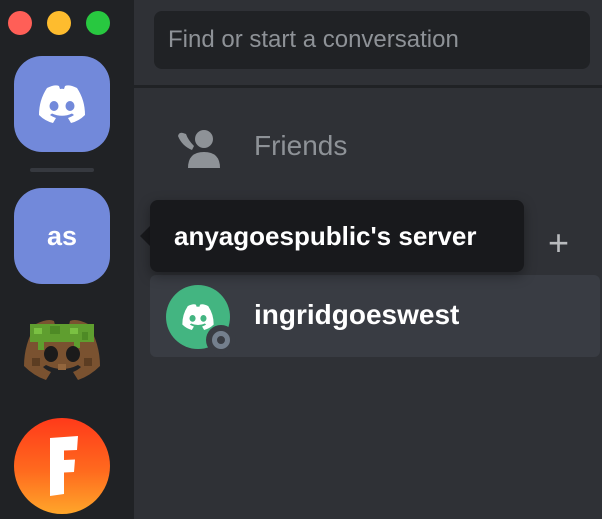  I want to click on server-initials: as, so click(62, 235).